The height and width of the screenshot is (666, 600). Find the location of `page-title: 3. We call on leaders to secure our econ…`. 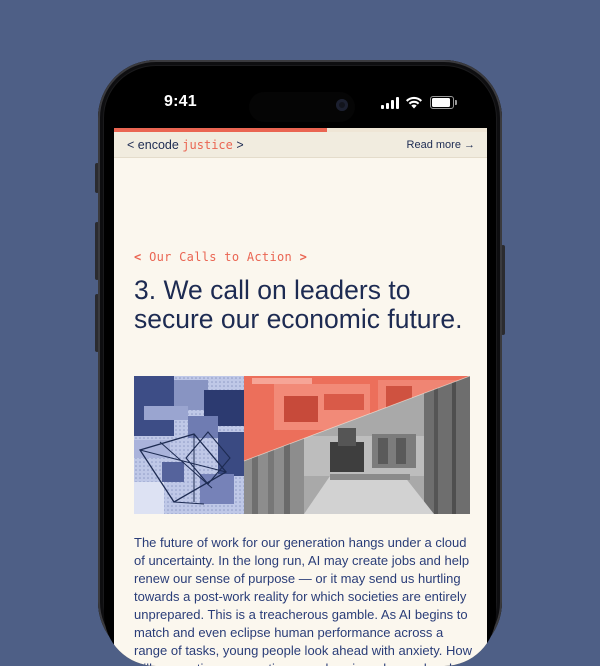

page-title: 3. We call on leaders to secure our econ… is located at coordinates (298, 304).